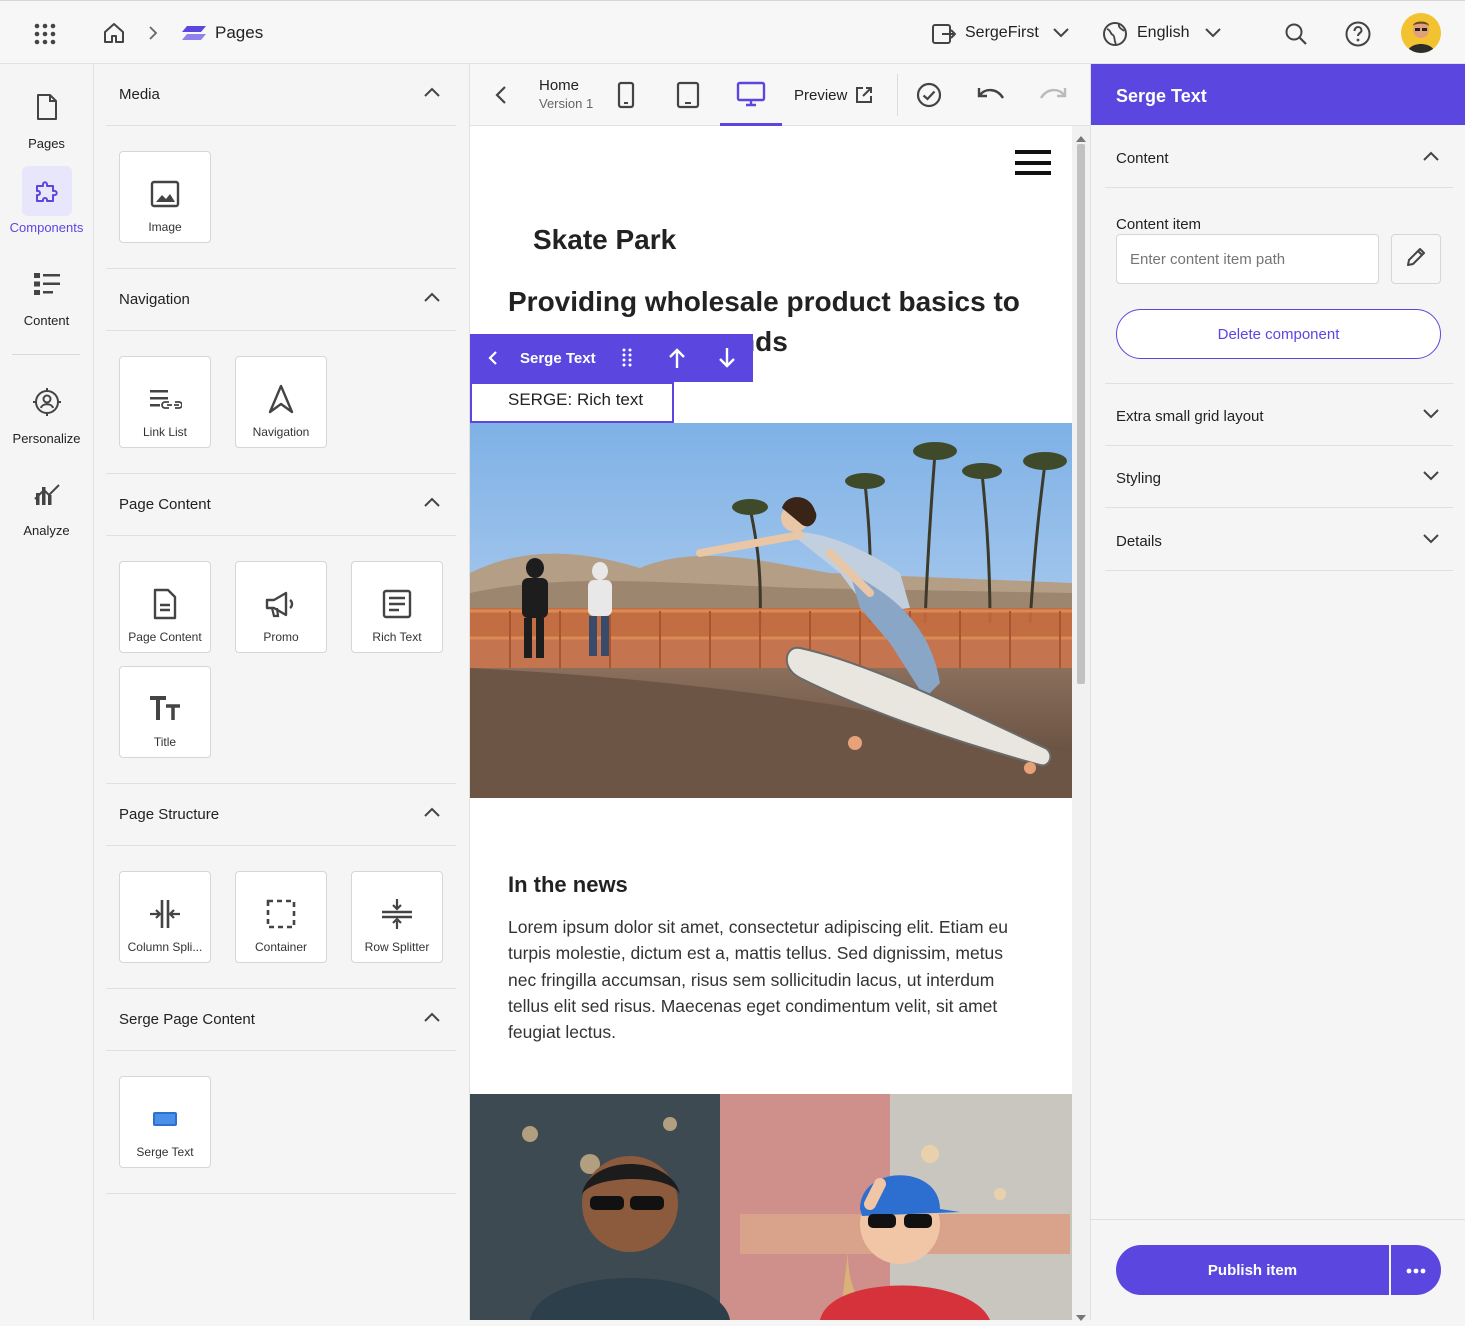  I want to click on section-navigation: Navigation, so click(281, 300).